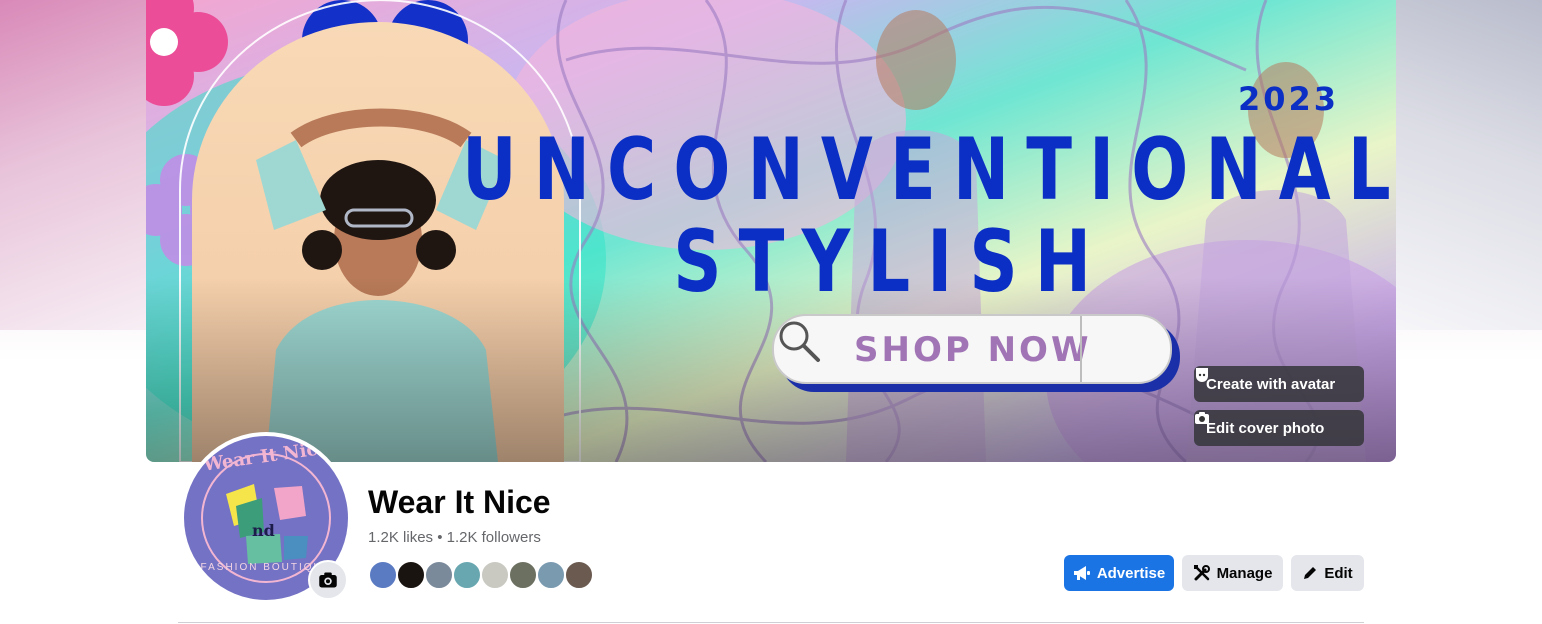  I want to click on cover-year: 2023, so click(1289, 99).